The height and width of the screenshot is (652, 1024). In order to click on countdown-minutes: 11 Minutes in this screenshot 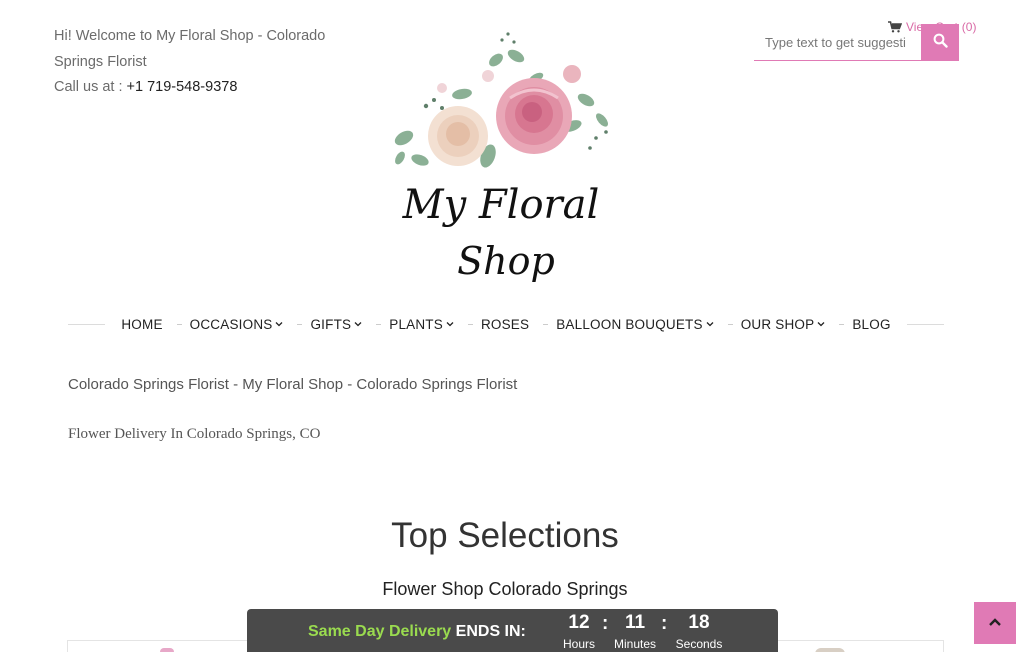, I will do `click(635, 632)`.